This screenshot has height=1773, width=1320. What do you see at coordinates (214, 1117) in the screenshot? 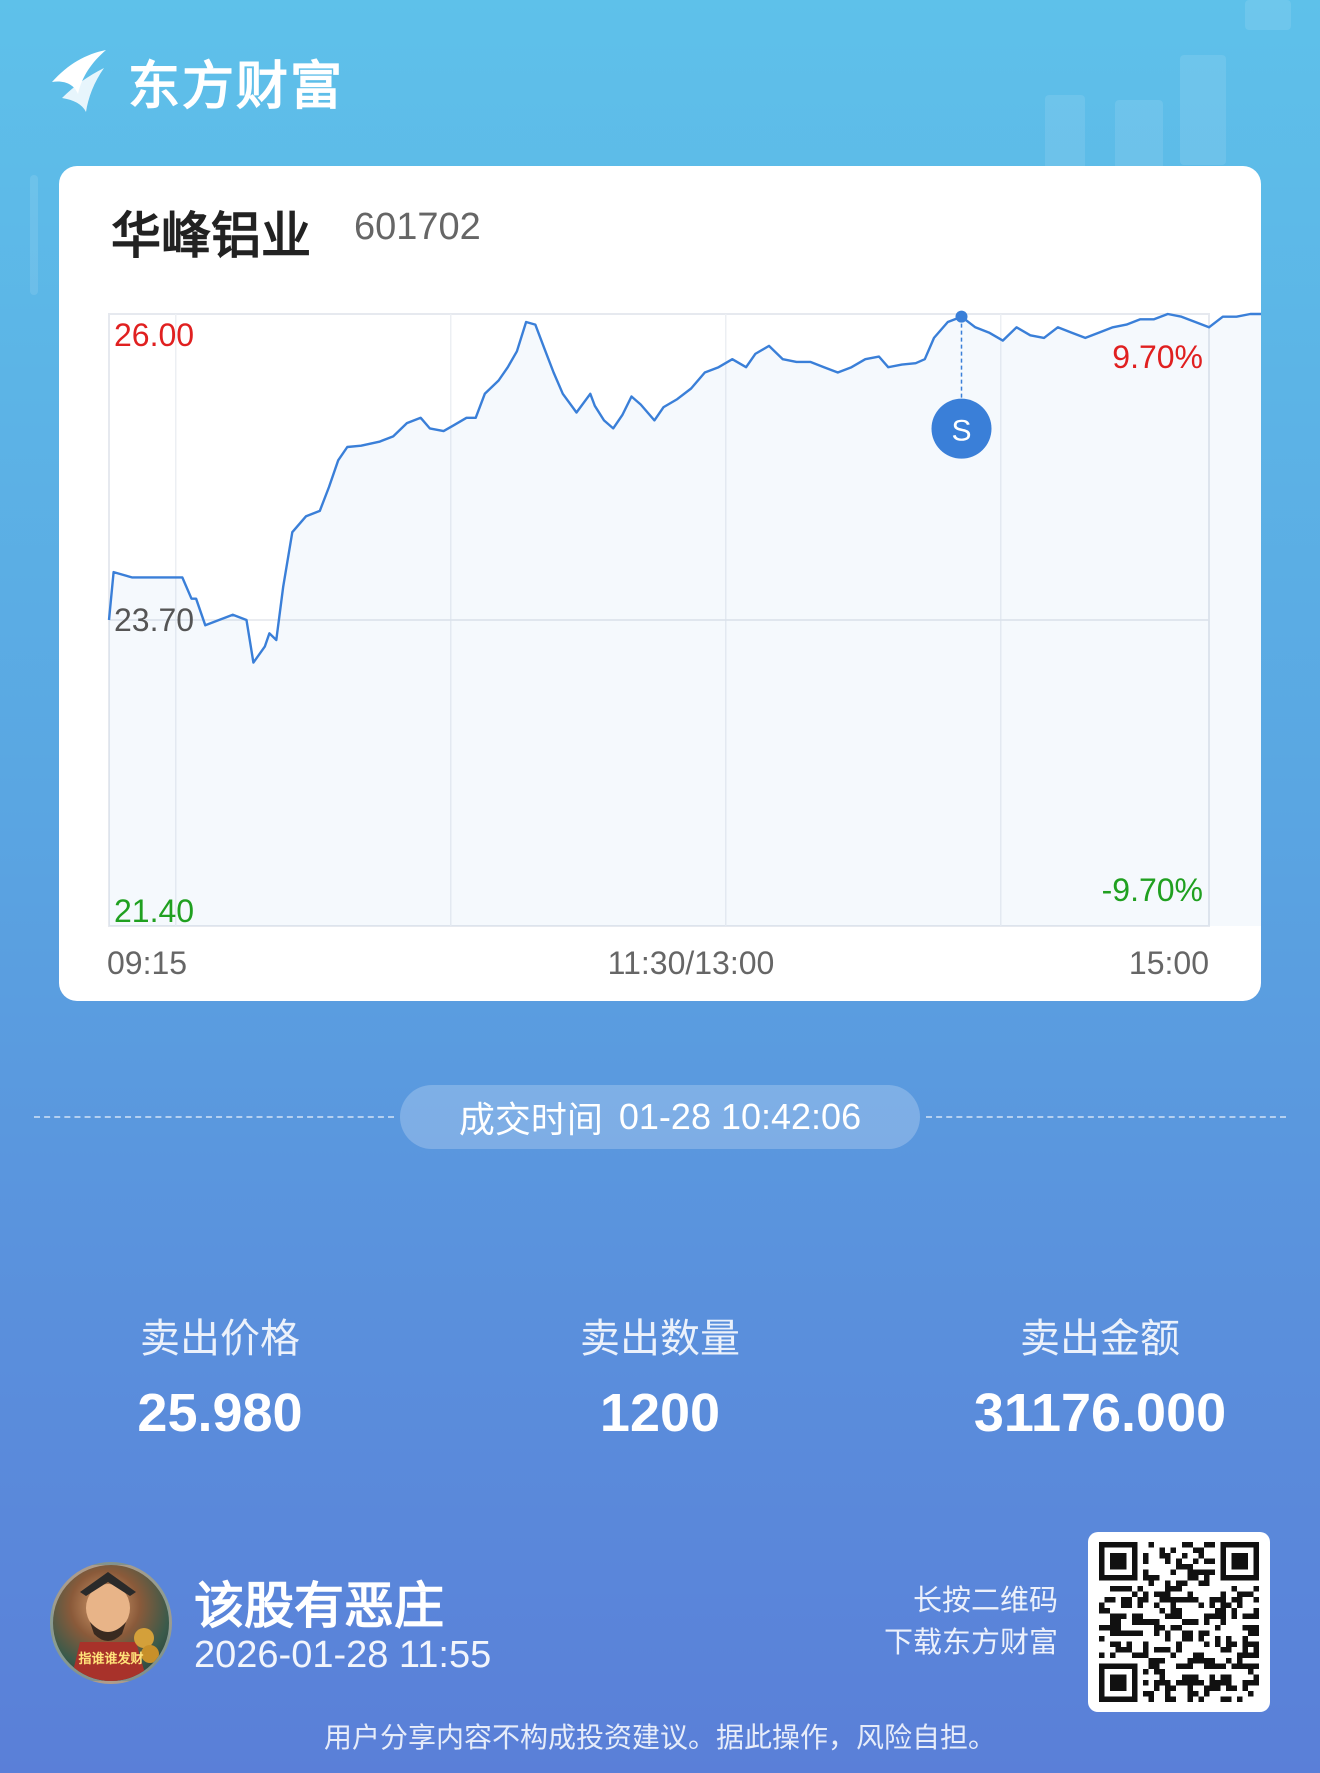
I see `divider-left` at bounding box center [214, 1117].